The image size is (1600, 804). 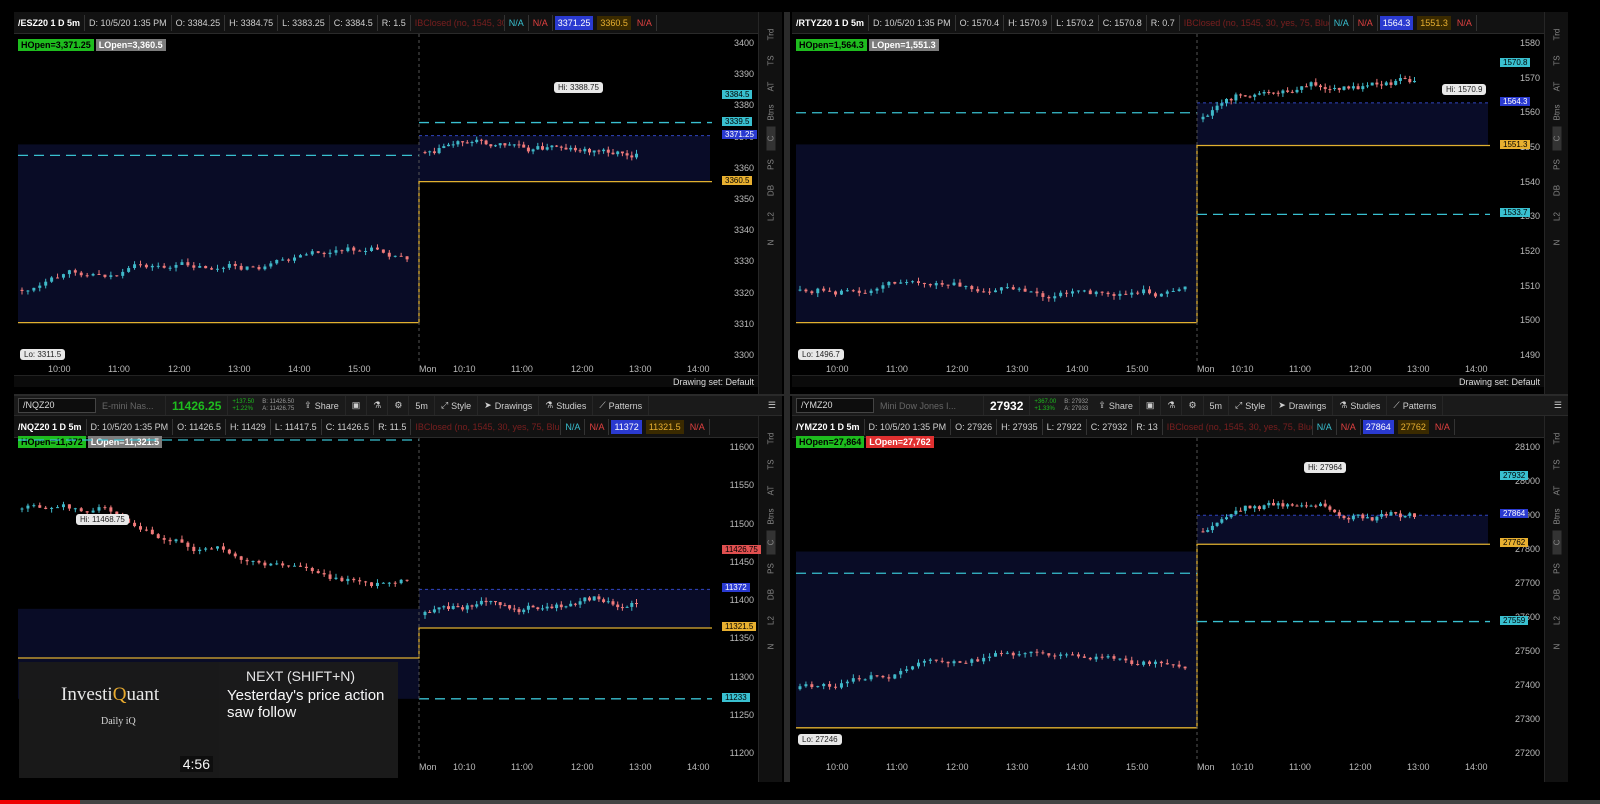 I want to click on price-tag: 1551.3, so click(x=1515, y=144).